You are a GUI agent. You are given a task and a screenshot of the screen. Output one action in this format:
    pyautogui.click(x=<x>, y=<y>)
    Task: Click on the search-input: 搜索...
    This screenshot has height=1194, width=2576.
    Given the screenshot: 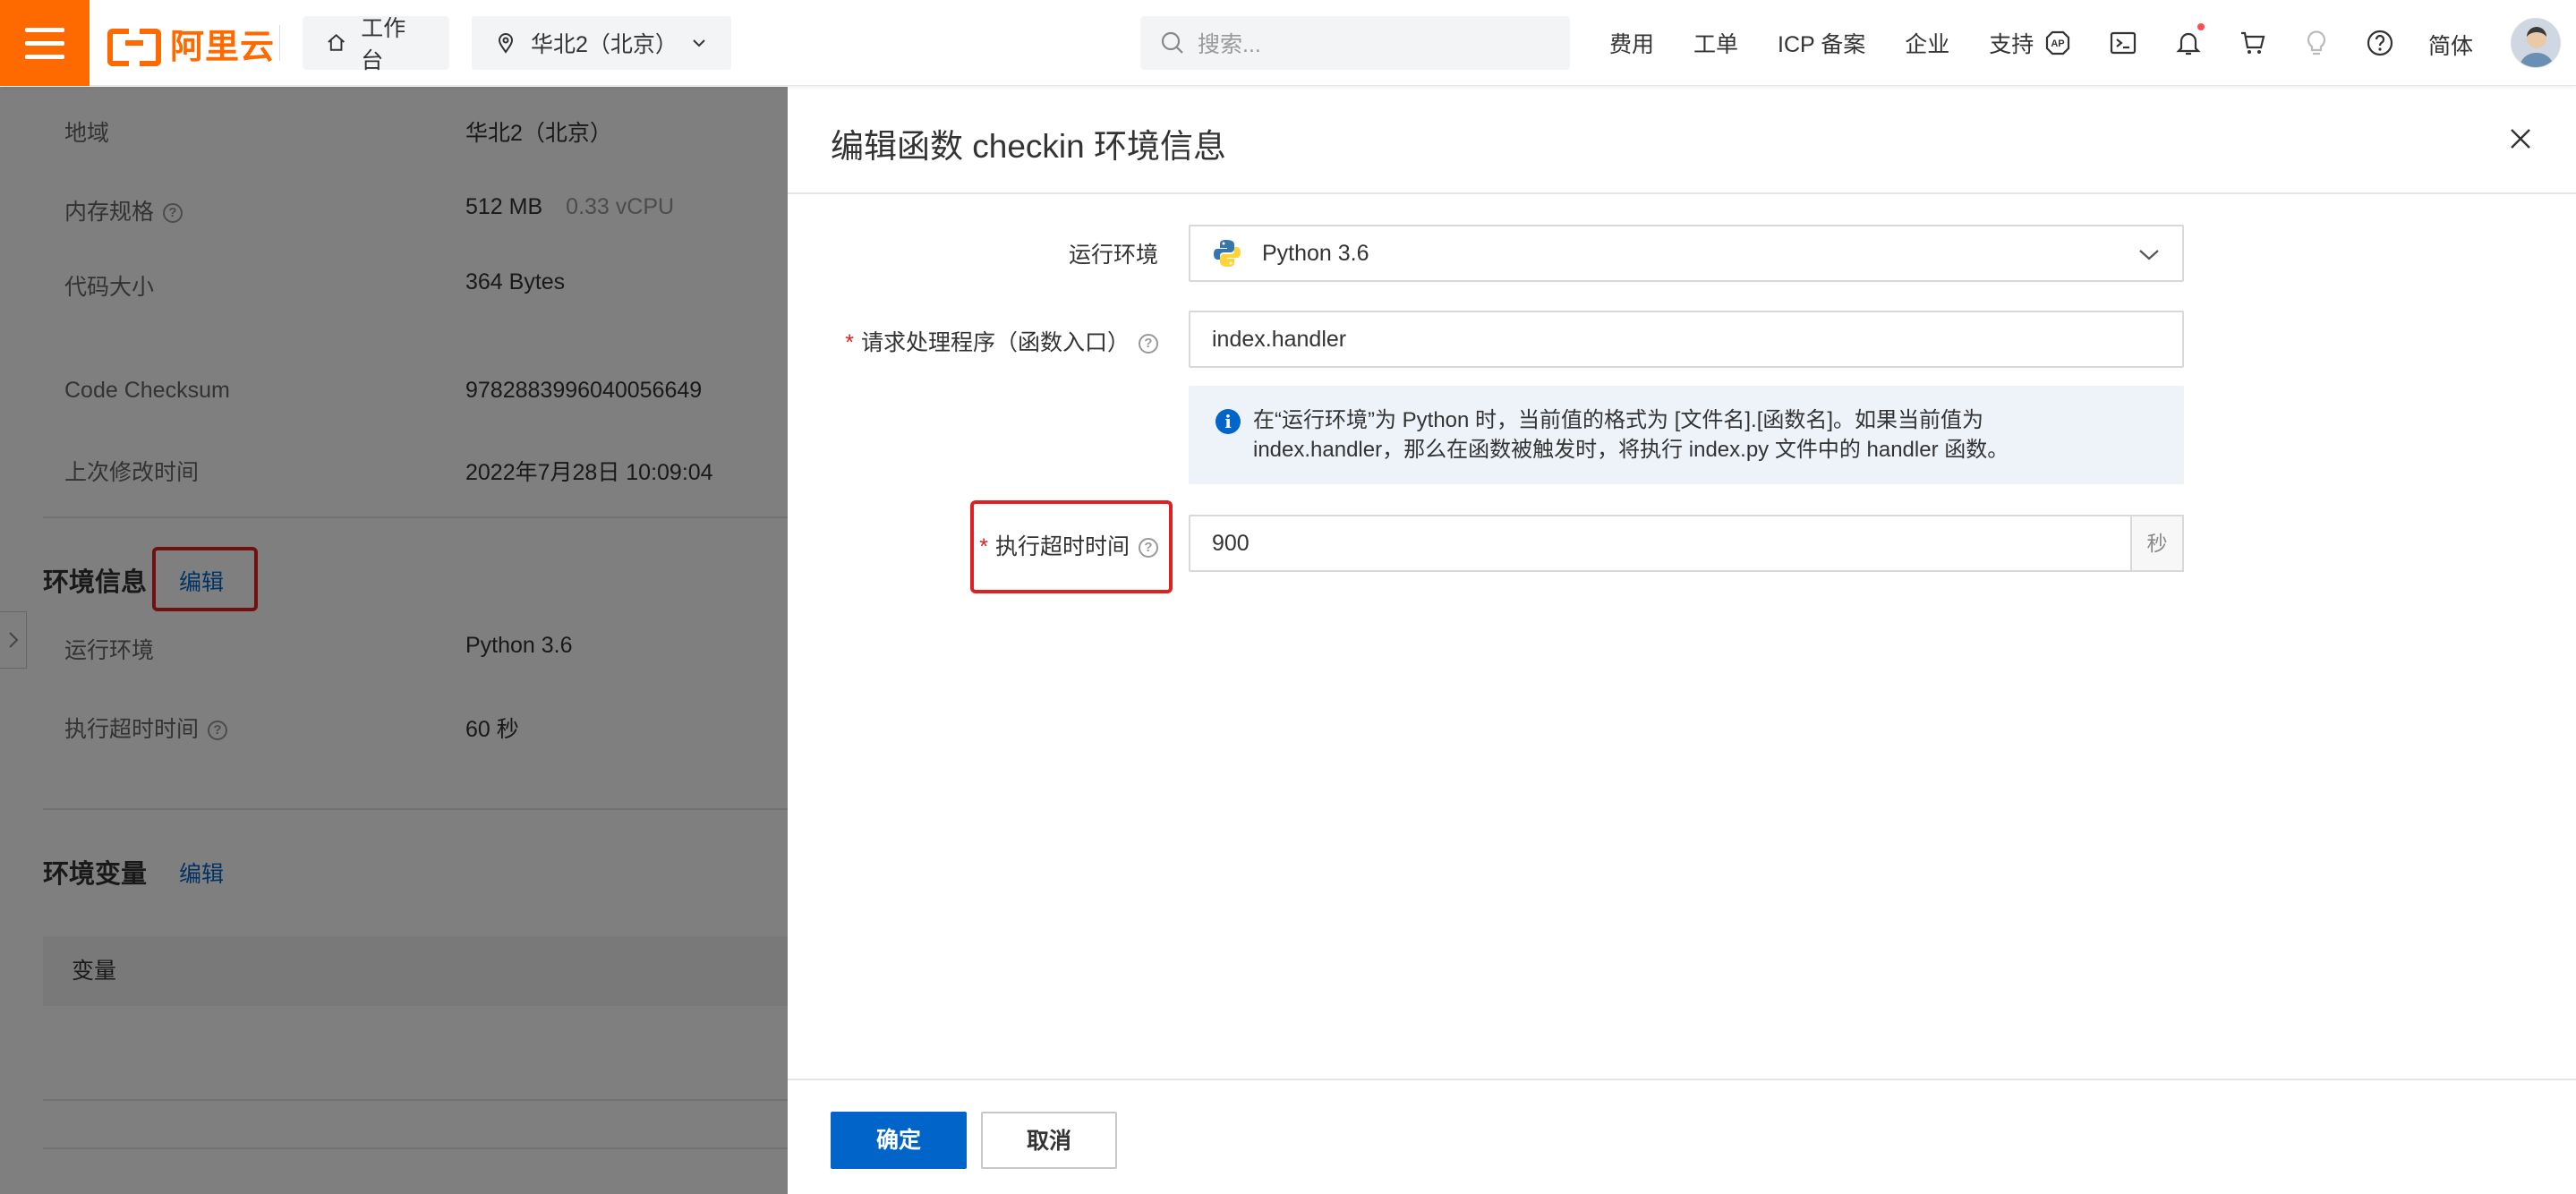 What is the action you would take?
    pyautogui.click(x=1355, y=43)
    